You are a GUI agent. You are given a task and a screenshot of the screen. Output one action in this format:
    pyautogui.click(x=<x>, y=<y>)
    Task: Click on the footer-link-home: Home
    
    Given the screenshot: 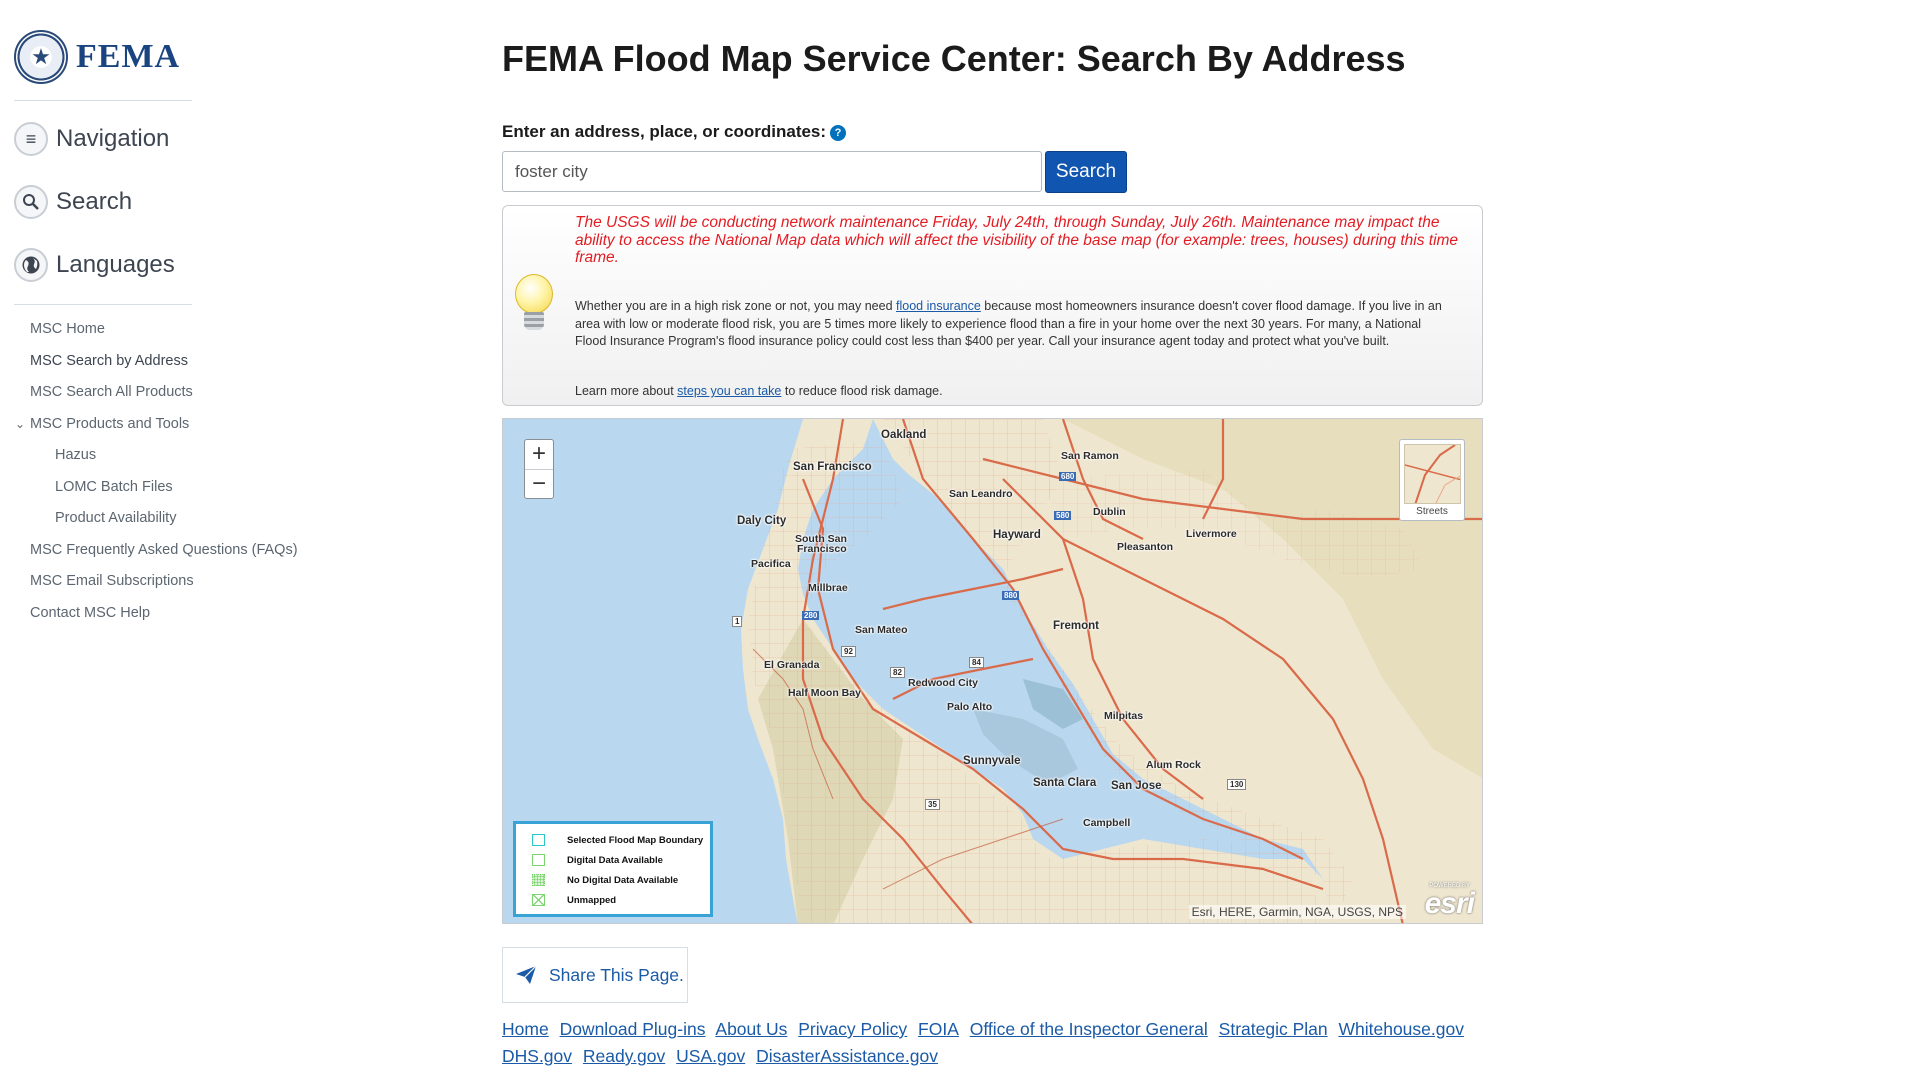 What is the action you would take?
    pyautogui.click(x=525, y=1029)
    